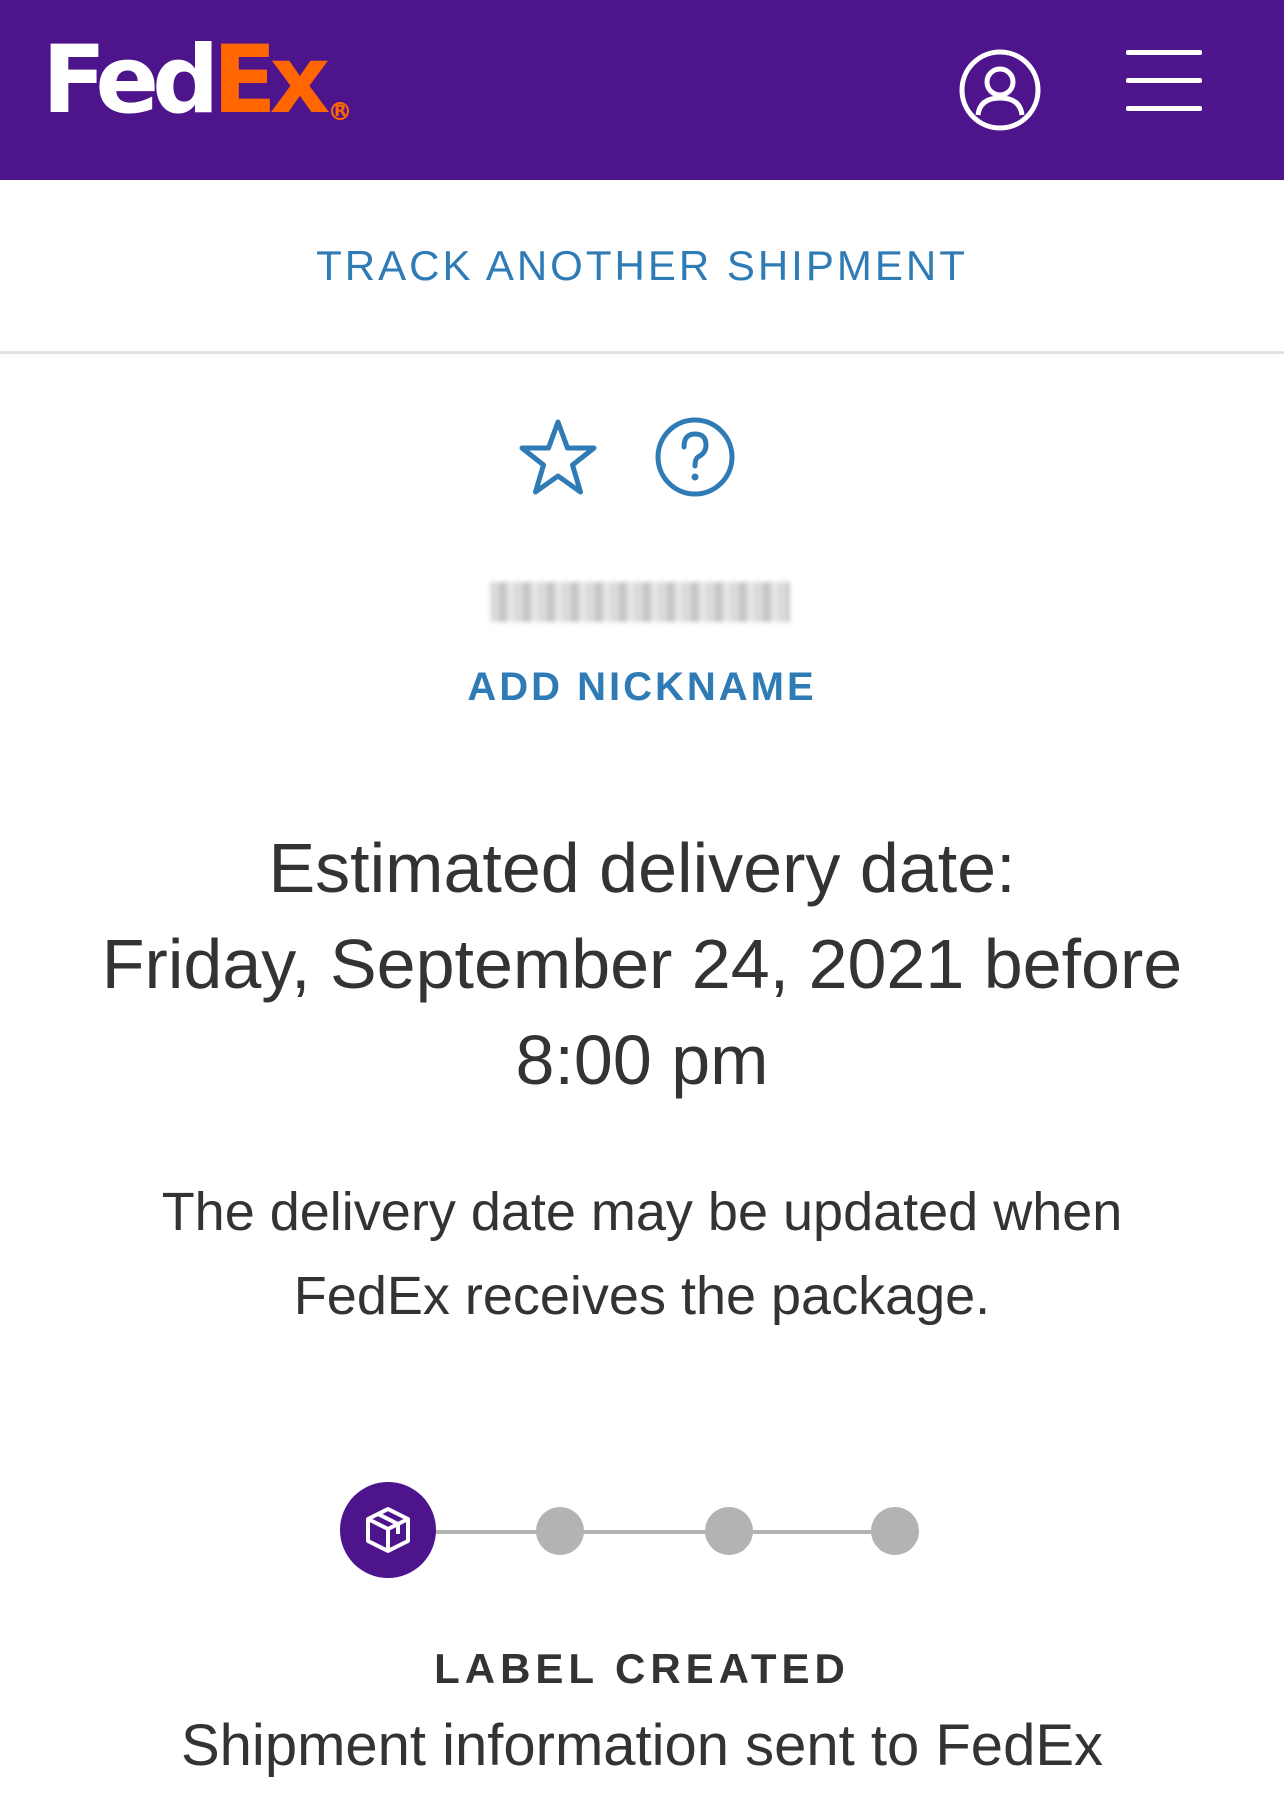  I want to click on watch-shipment-button, so click(558, 457).